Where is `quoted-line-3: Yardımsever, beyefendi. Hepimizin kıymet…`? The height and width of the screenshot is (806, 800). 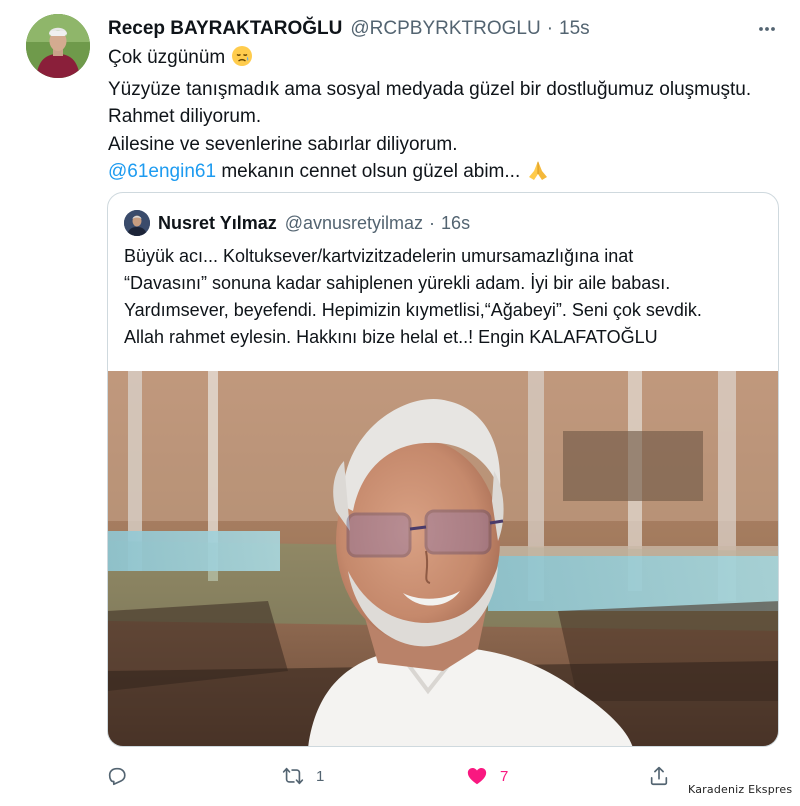
quoted-line-3: Yardımsever, beyefendi. Hepimizin kıymet… is located at coordinates (413, 310).